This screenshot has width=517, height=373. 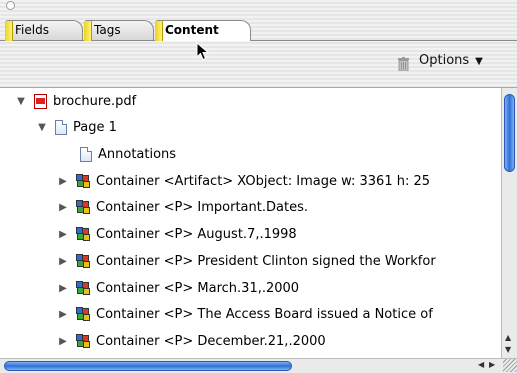 I want to click on tree-item-label: Page 1, so click(x=95, y=127).